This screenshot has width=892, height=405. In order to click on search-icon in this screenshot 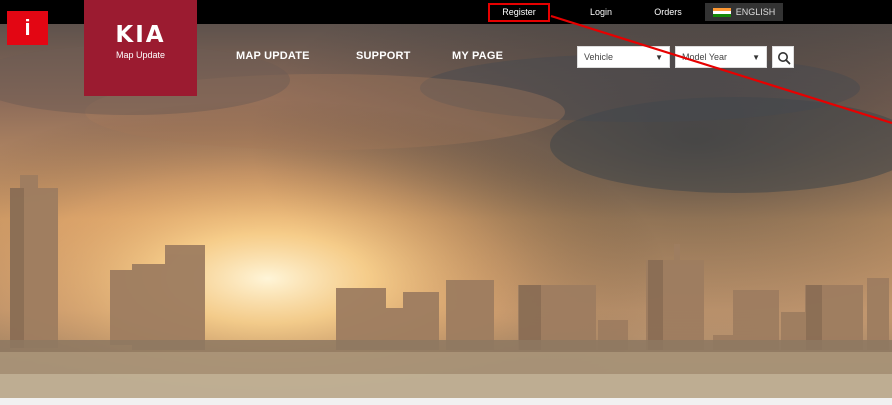, I will do `click(784, 58)`.